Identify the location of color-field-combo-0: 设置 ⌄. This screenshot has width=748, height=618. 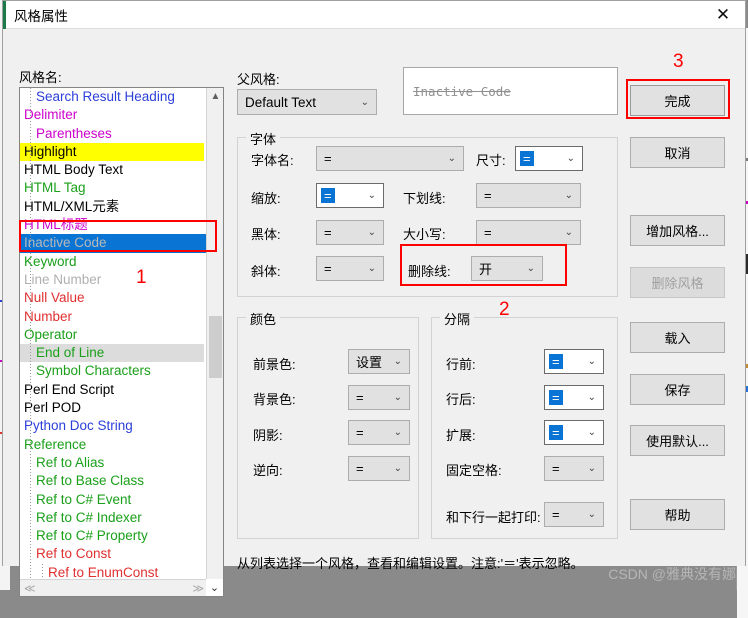
(379, 361).